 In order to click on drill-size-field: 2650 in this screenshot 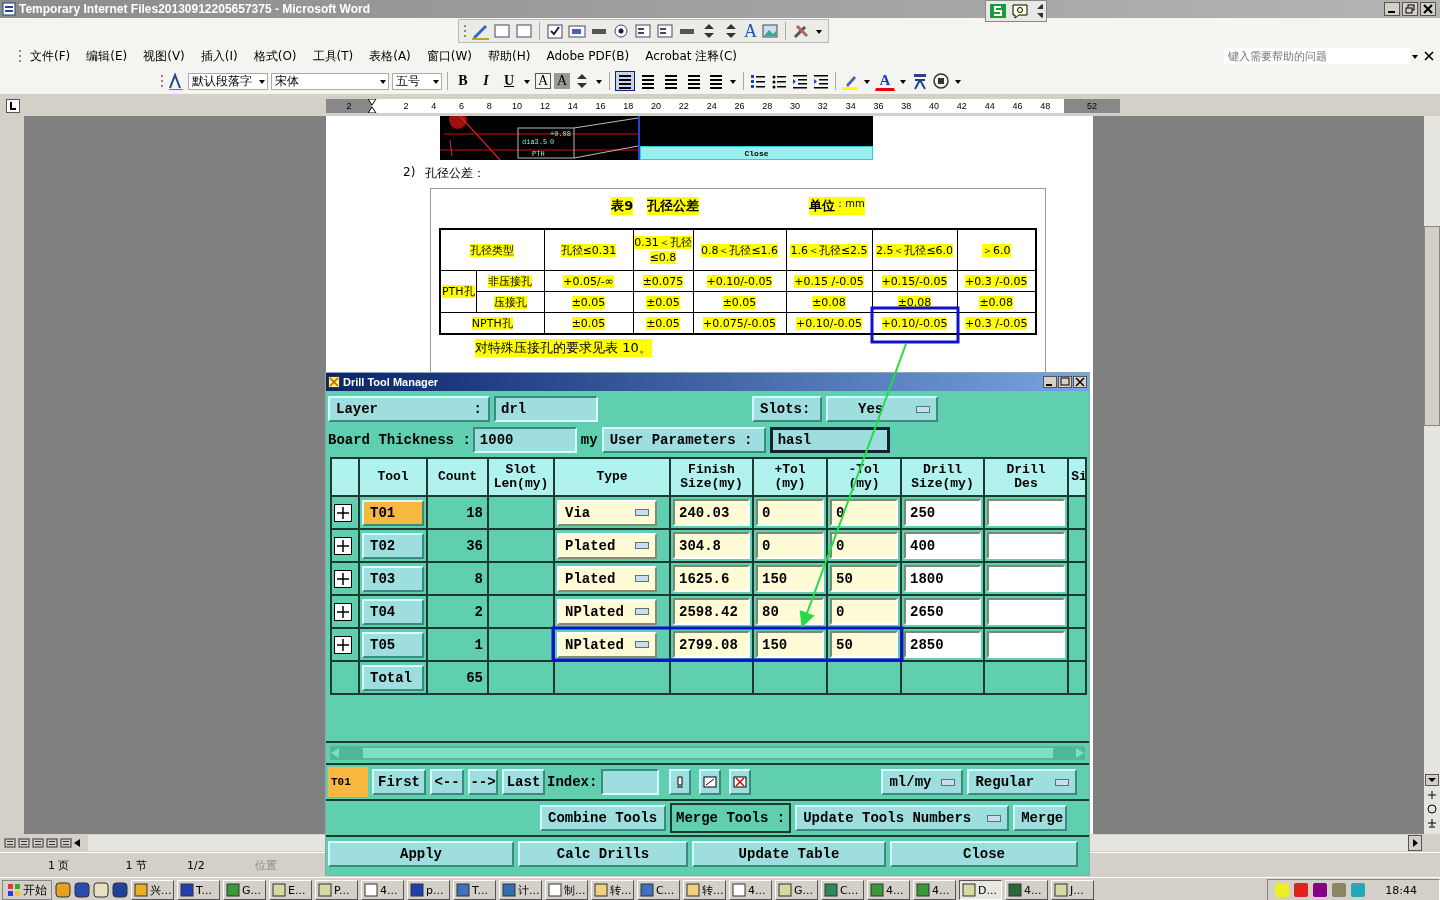, I will do `click(942, 611)`.